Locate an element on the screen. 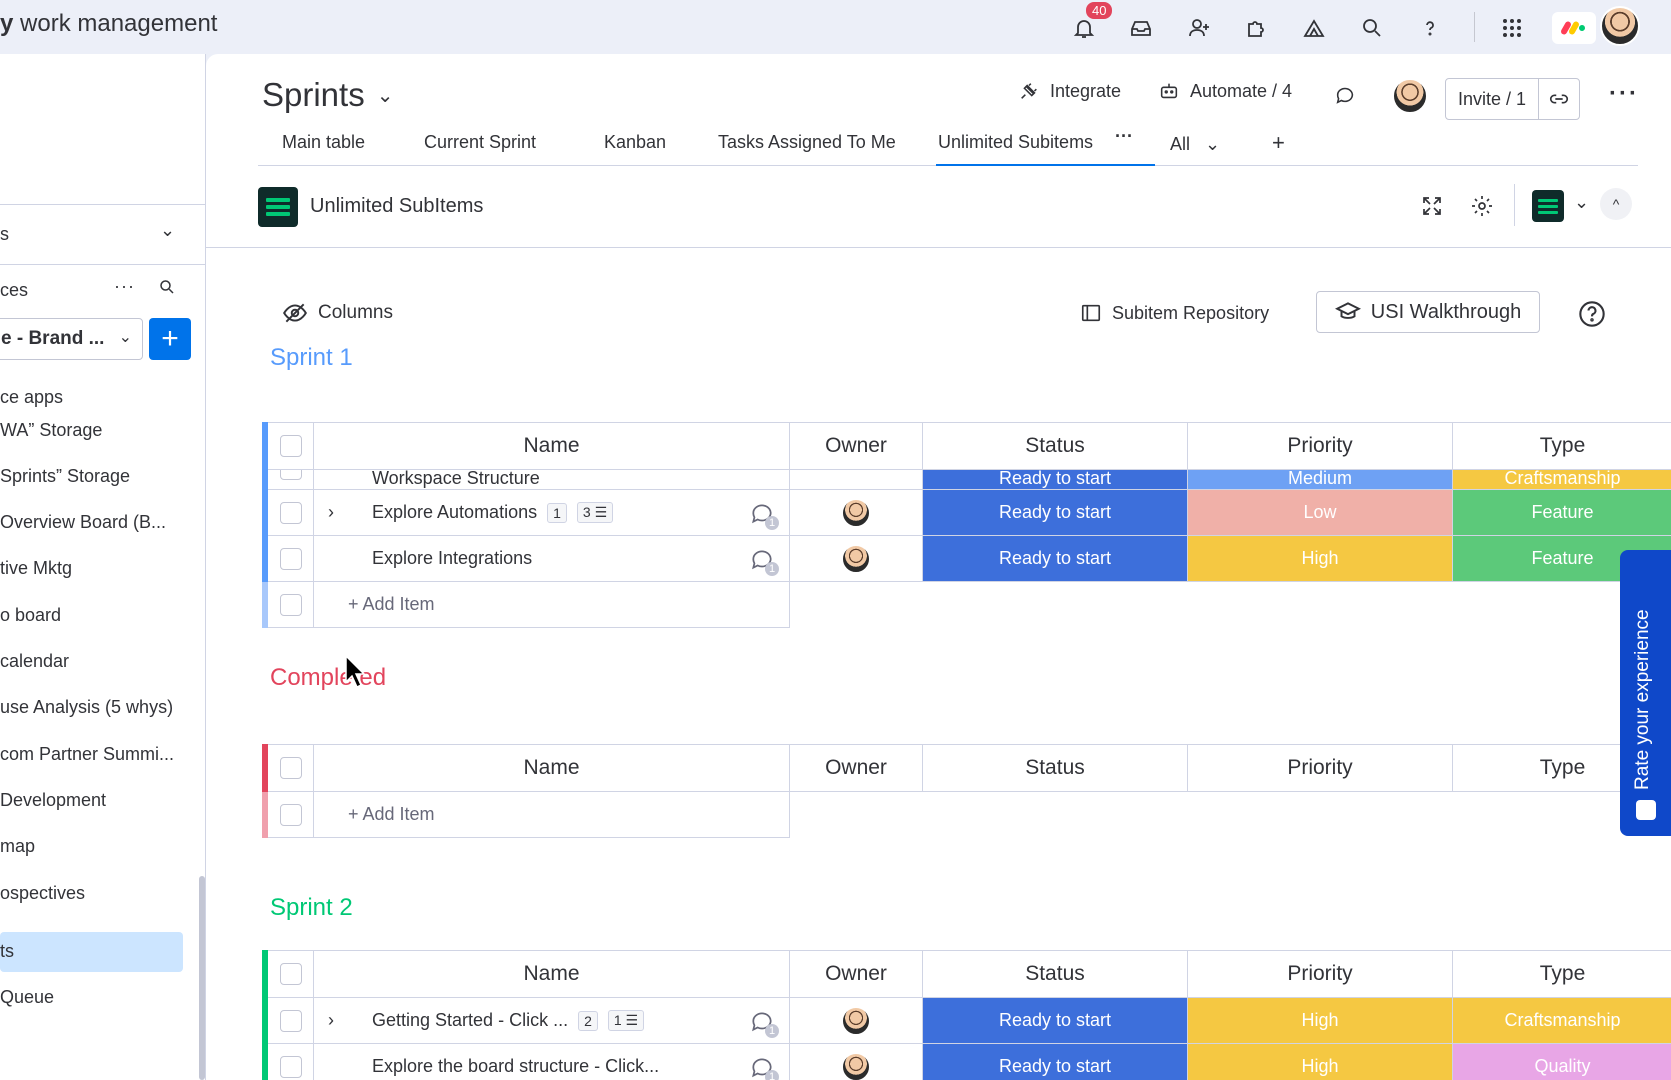 This screenshot has width=1671, height=1080. user-avatar is located at coordinates (1620, 26).